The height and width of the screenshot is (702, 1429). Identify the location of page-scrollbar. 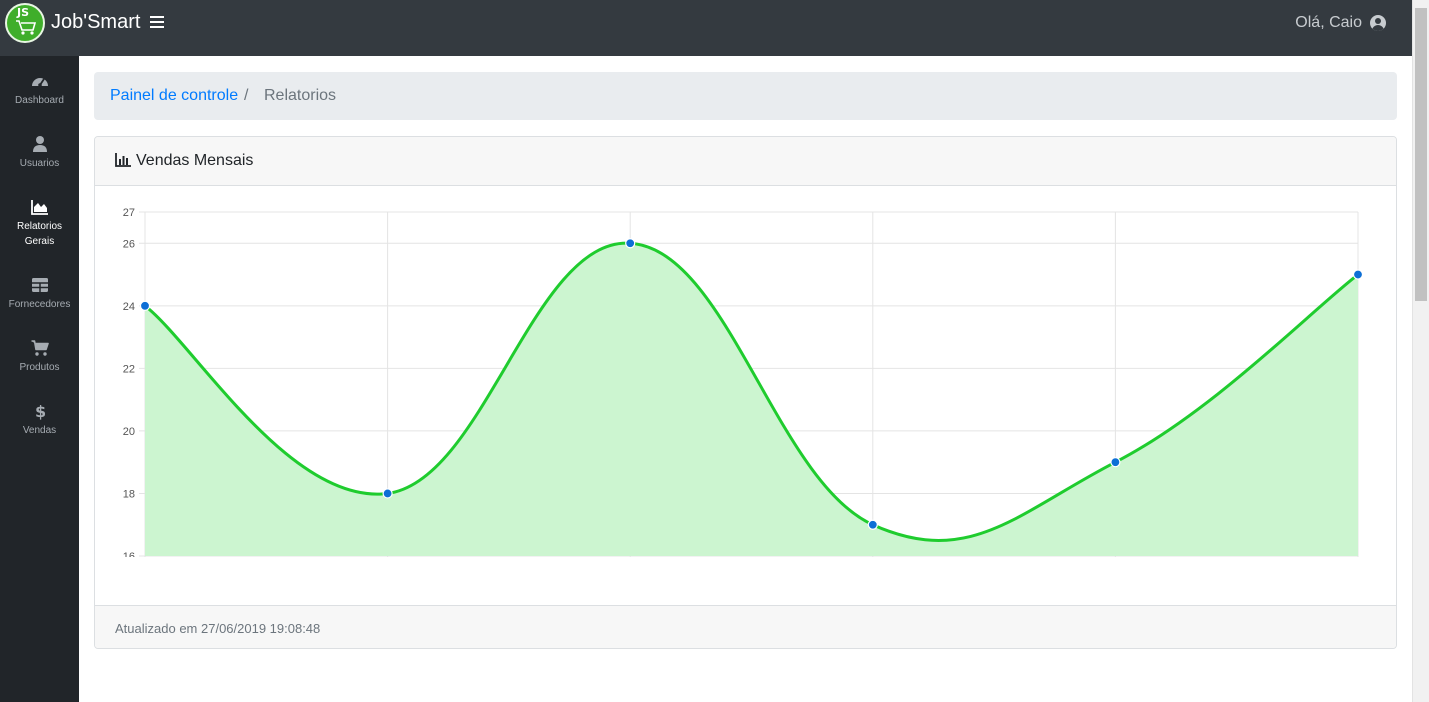
(1420, 351).